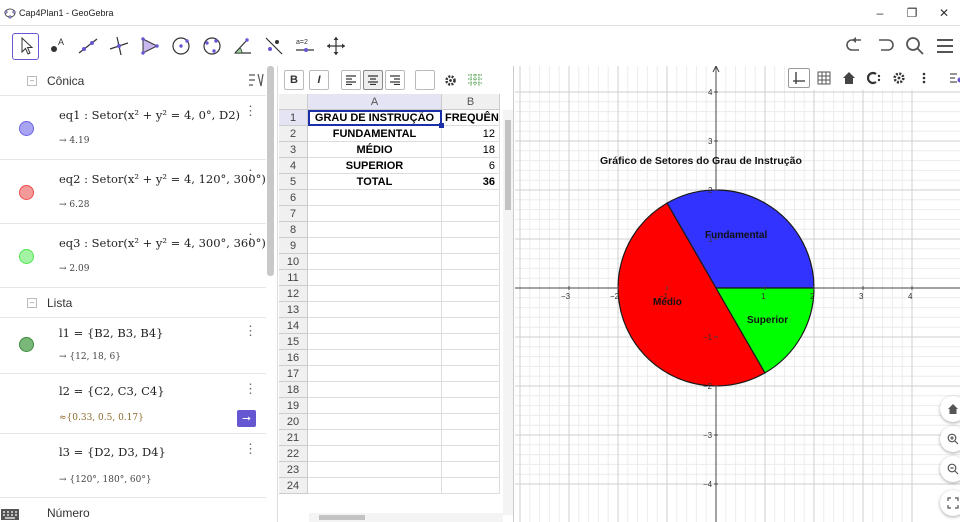 This screenshot has width=960, height=522. I want to click on perpendicular-tool-button, so click(118, 46).